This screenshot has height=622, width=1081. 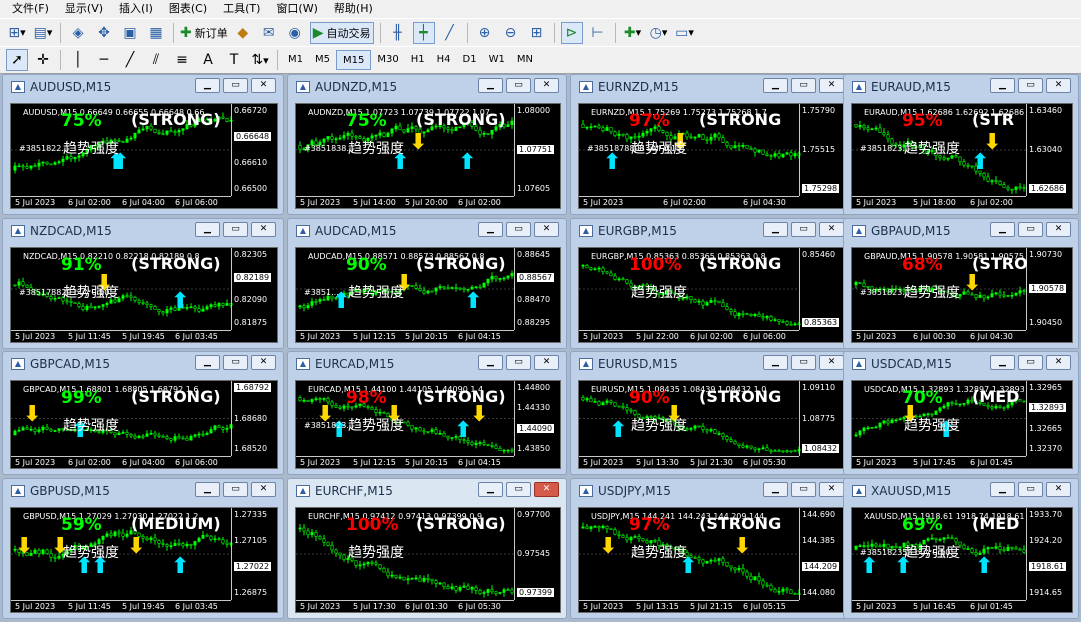 What do you see at coordinates (143, 364) in the screenshot?
I see `chart-titlebar: ▲ GBPCAD,M15 ▁ ▭ ✕` at bounding box center [143, 364].